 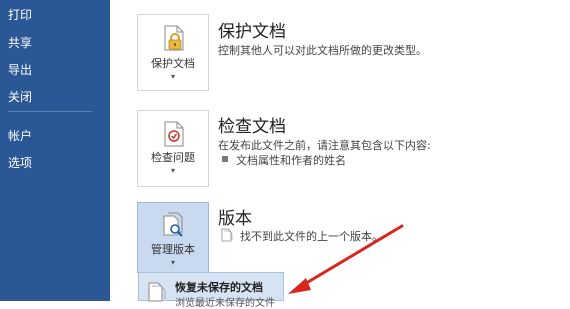 I want to click on nav-item-options: 选项, so click(x=20, y=162).